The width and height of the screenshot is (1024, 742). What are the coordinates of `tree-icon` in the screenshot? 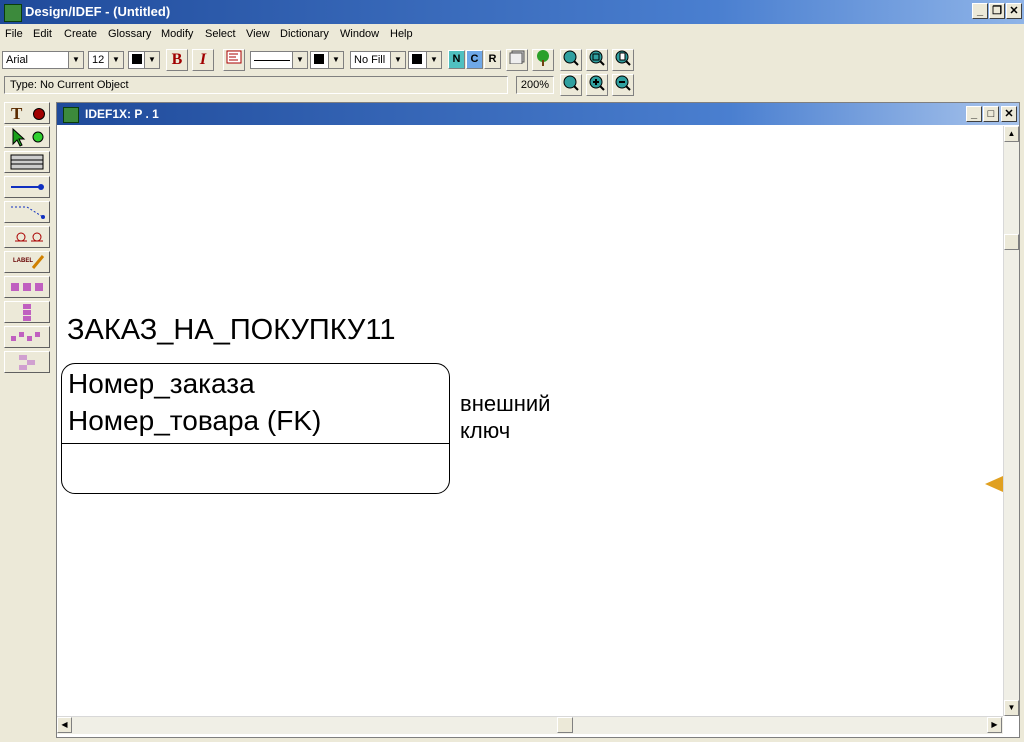 It's located at (543, 58).